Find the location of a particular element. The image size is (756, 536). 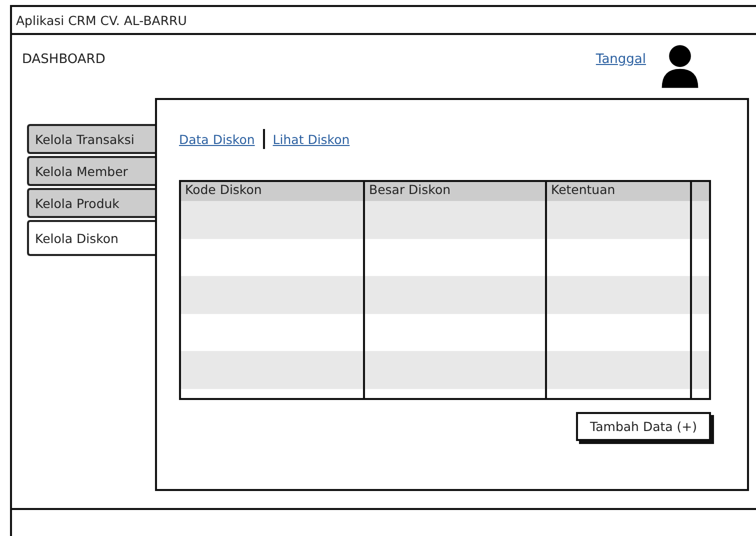

column-header: Kode Diskon is located at coordinates (223, 190).